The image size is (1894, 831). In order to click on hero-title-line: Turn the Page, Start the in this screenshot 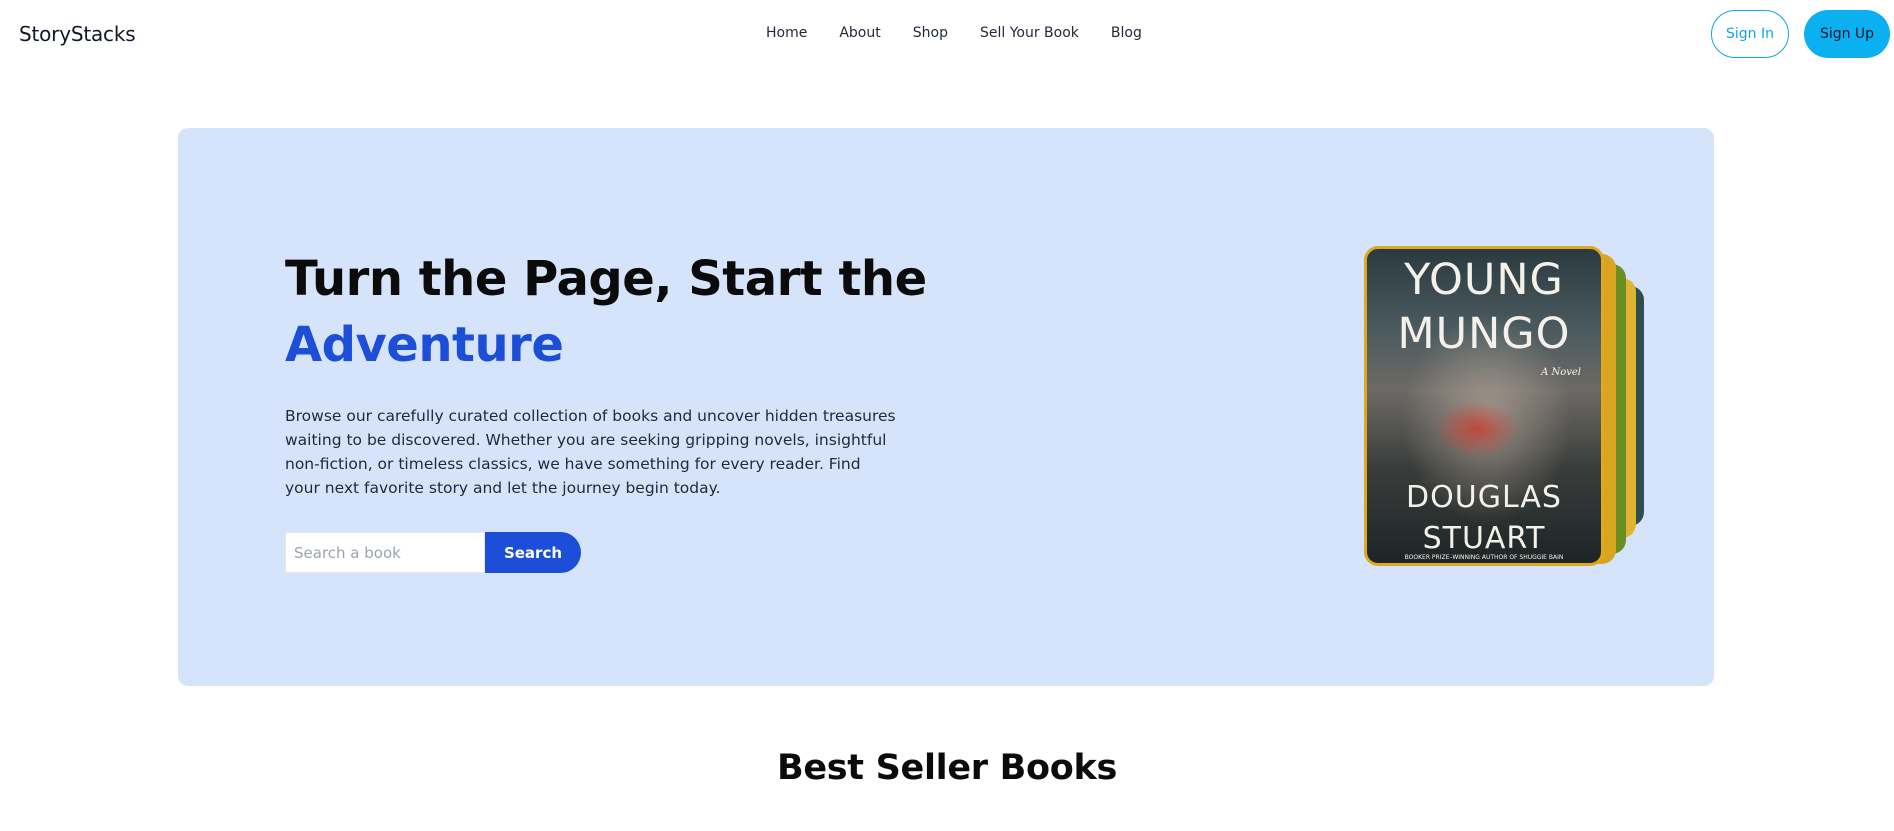, I will do `click(606, 279)`.